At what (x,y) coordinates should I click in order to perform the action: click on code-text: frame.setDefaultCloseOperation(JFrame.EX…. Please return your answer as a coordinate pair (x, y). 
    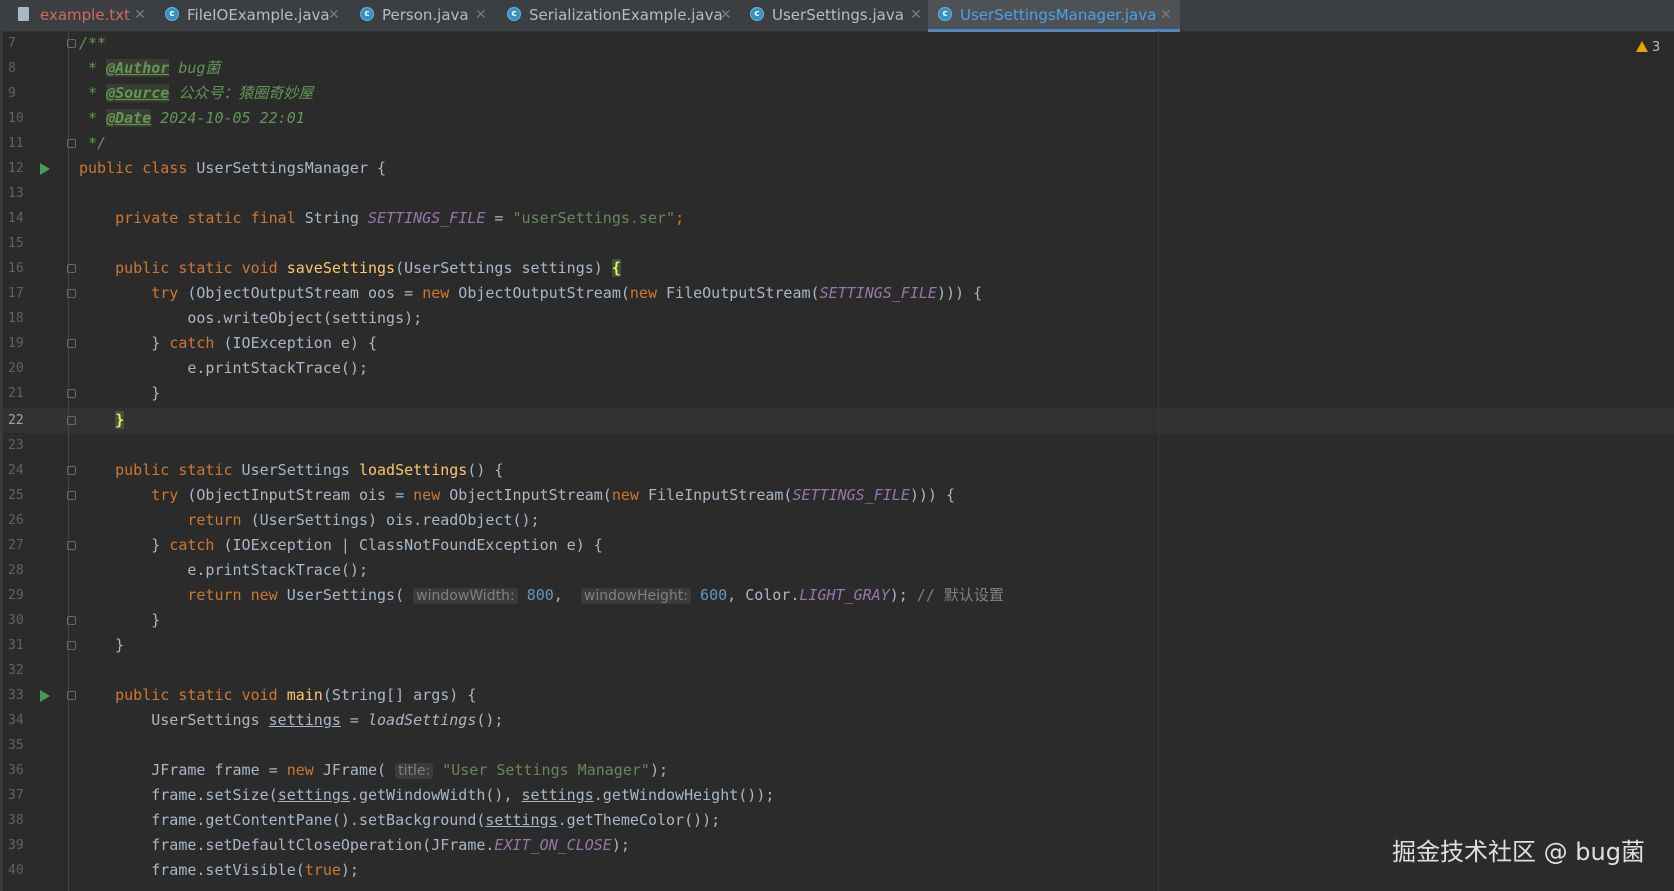
    Looking at the image, I should click on (390, 845).